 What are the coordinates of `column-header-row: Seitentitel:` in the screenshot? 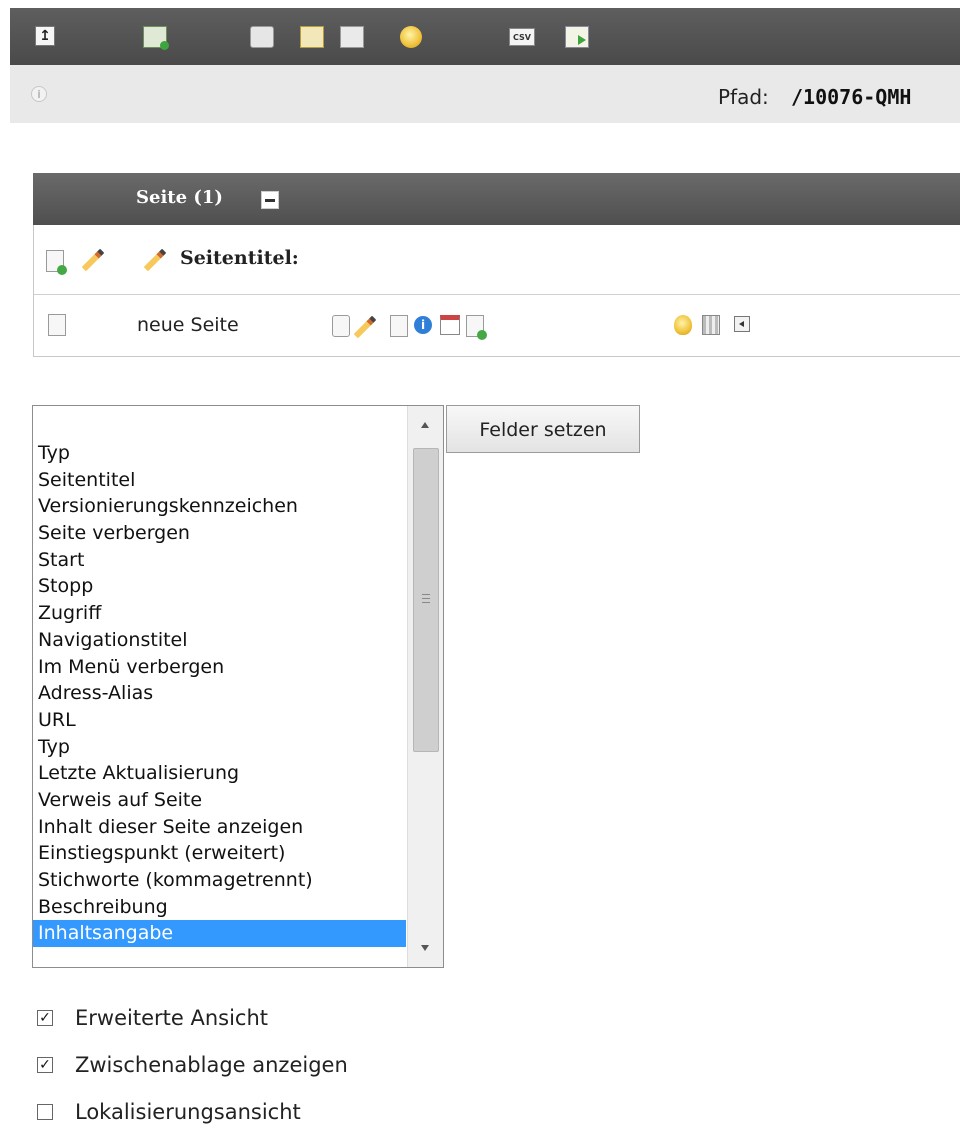 It's located at (496, 260).